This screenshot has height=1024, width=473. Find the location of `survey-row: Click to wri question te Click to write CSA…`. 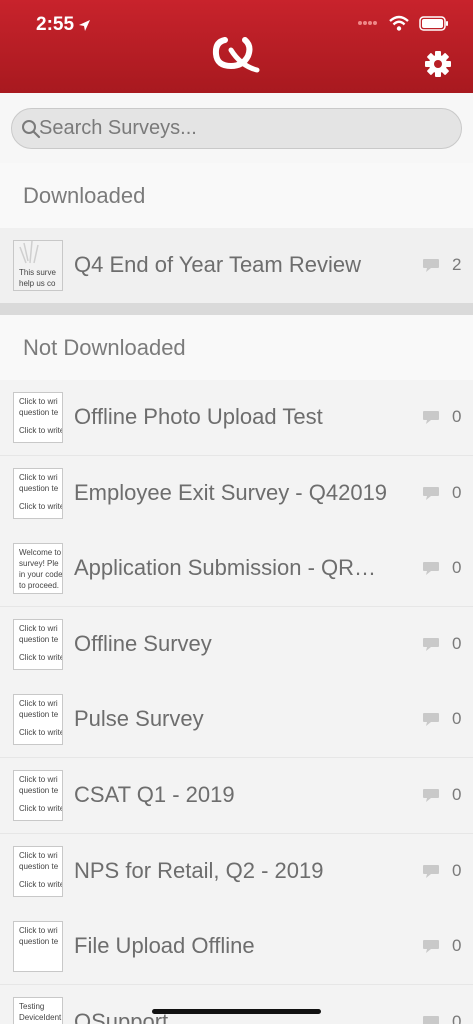

survey-row: Click to wri question te Click to write CSA… is located at coordinates (236, 796).